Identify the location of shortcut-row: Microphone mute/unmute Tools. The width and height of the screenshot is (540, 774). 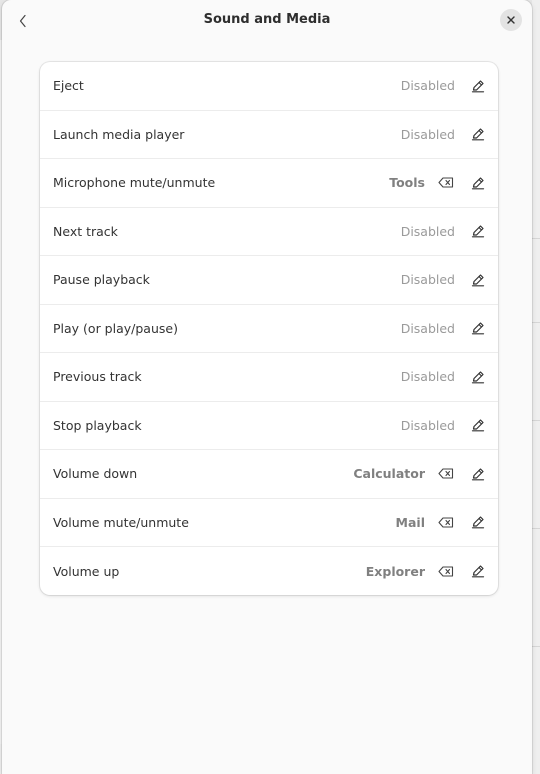
(269, 183).